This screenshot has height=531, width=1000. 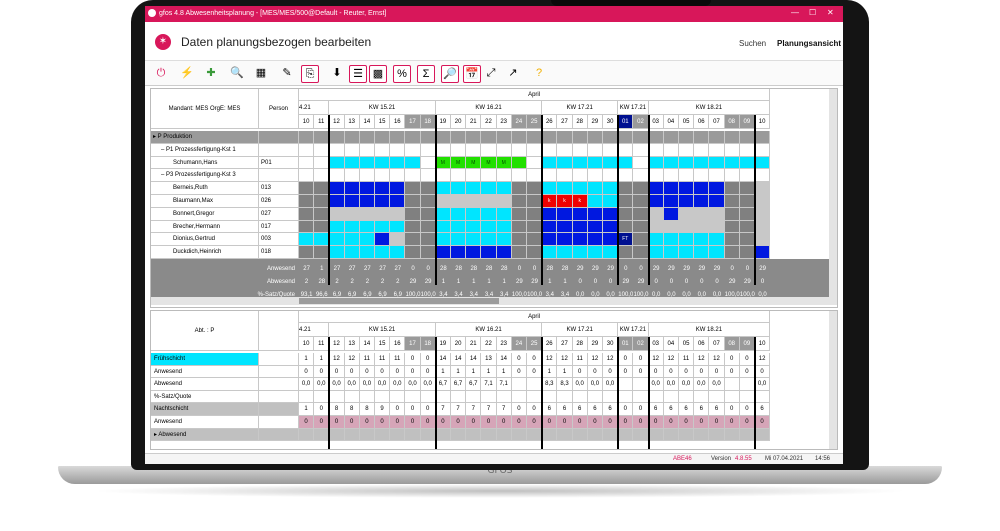 I want to click on nav-search-link: Suchen, so click(x=752, y=43).